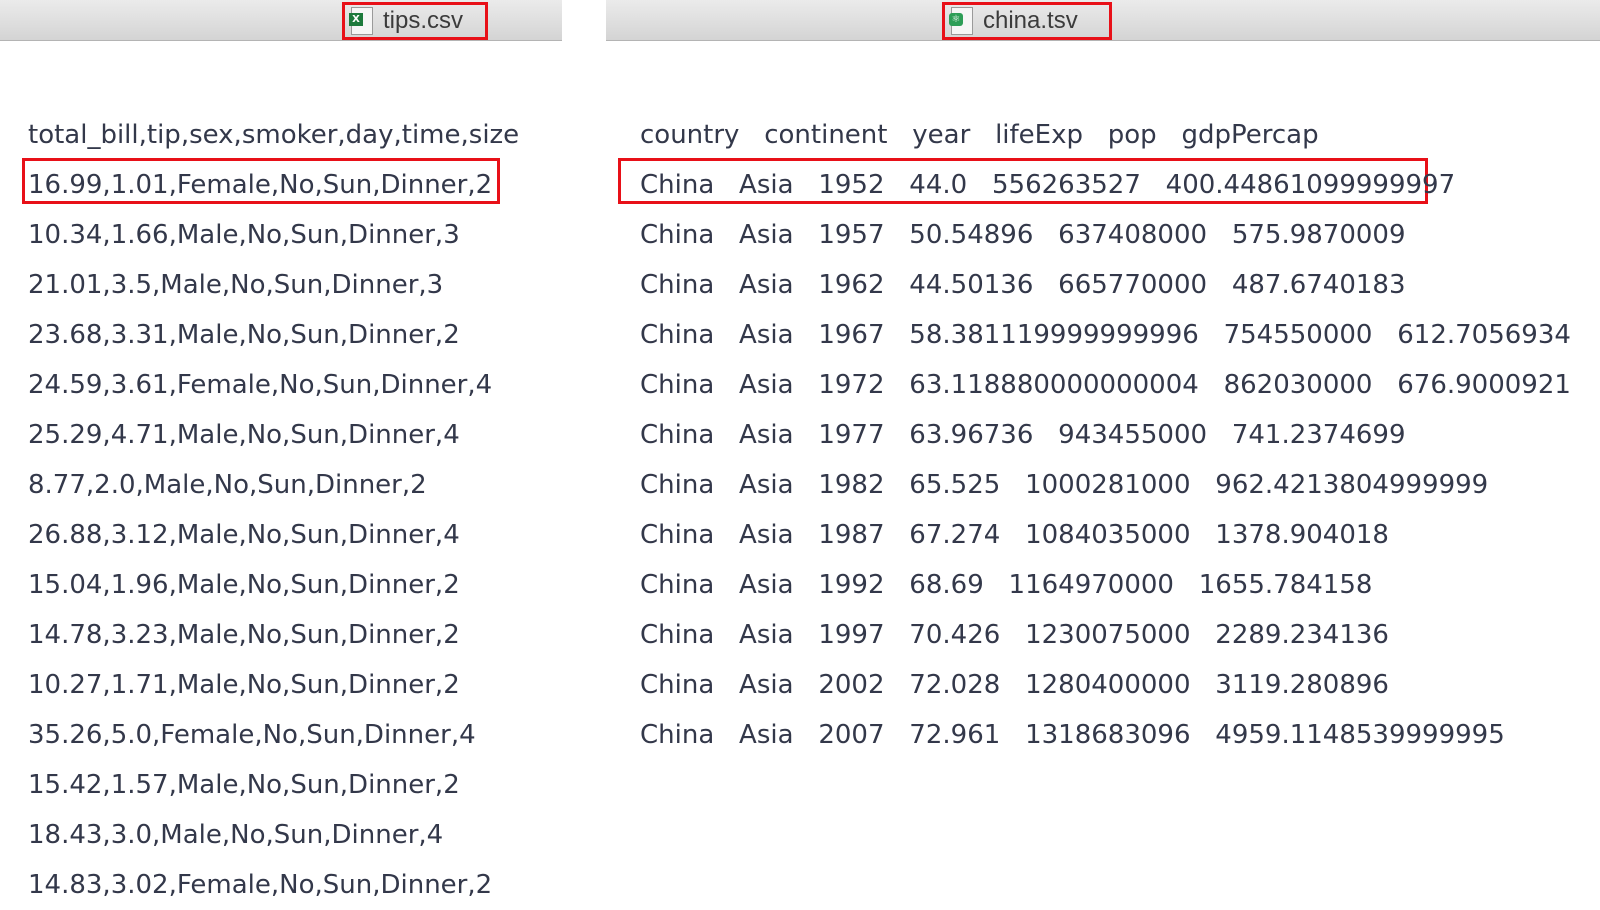 This screenshot has width=1600, height=910. I want to click on filename-tab: X tips.csv, so click(415, 21).